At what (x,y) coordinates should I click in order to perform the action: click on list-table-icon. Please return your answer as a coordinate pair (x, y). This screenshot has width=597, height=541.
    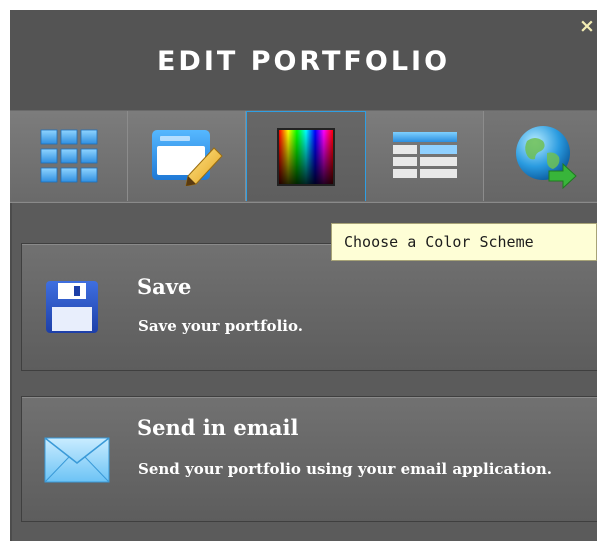
    Looking at the image, I should click on (424, 155).